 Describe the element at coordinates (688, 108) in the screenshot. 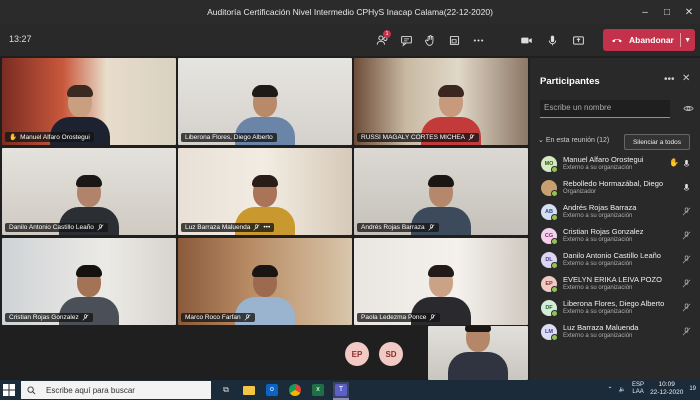

I see `eye-icon` at that location.